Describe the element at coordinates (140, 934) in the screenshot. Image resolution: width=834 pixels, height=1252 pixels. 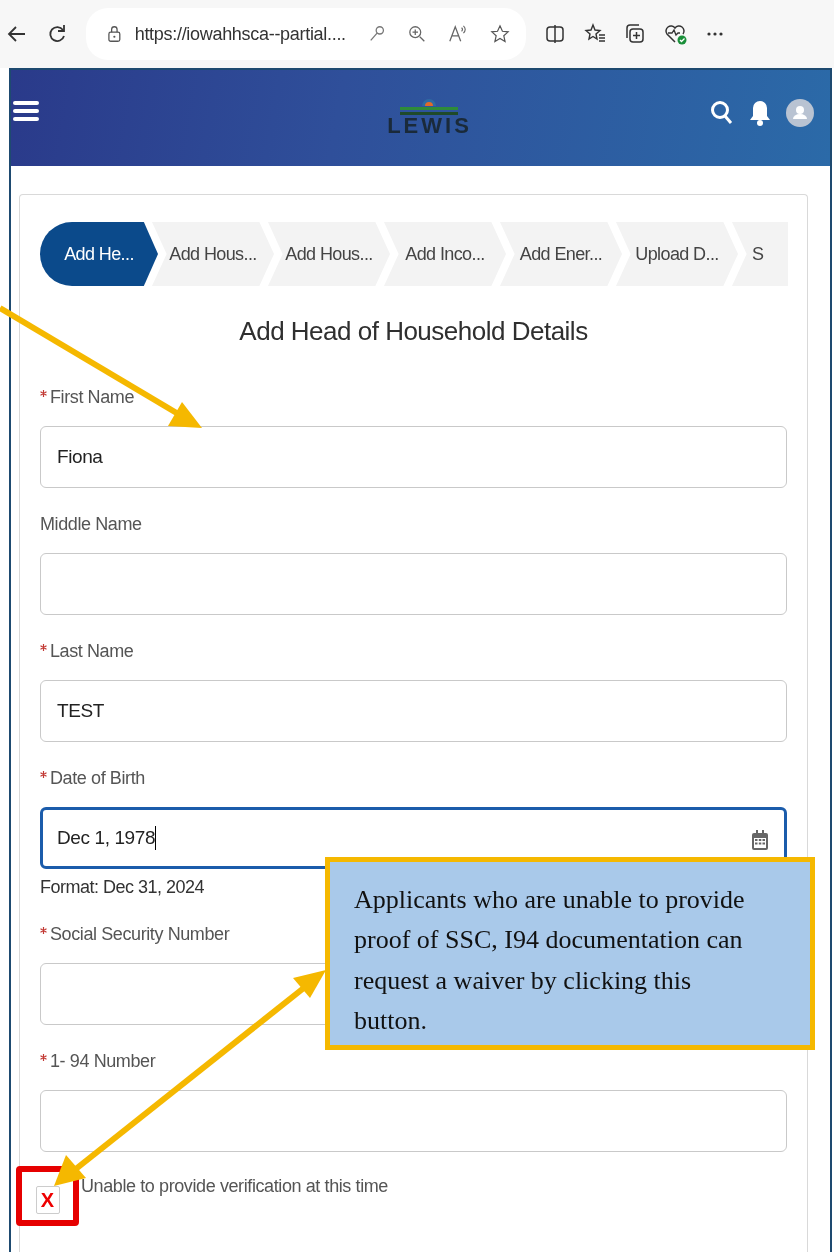
I see `field-label: Social Security Number` at that location.